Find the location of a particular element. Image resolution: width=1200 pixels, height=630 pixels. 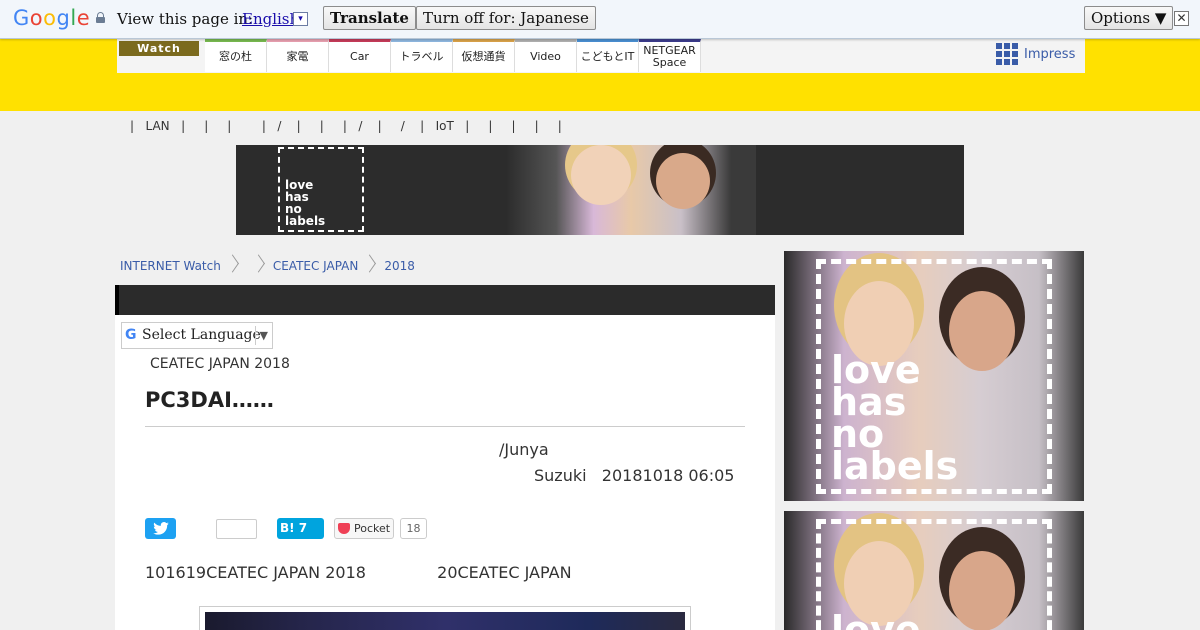

chevron-down-icon: ▼ is located at coordinates (263, 335).